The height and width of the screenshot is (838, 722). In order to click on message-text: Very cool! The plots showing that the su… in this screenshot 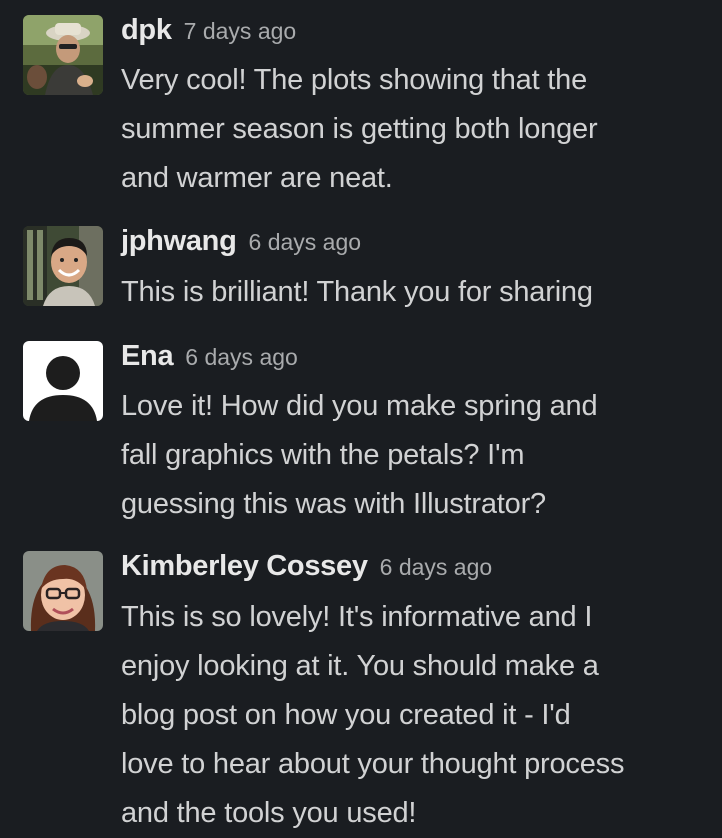, I will do `click(416, 129)`.